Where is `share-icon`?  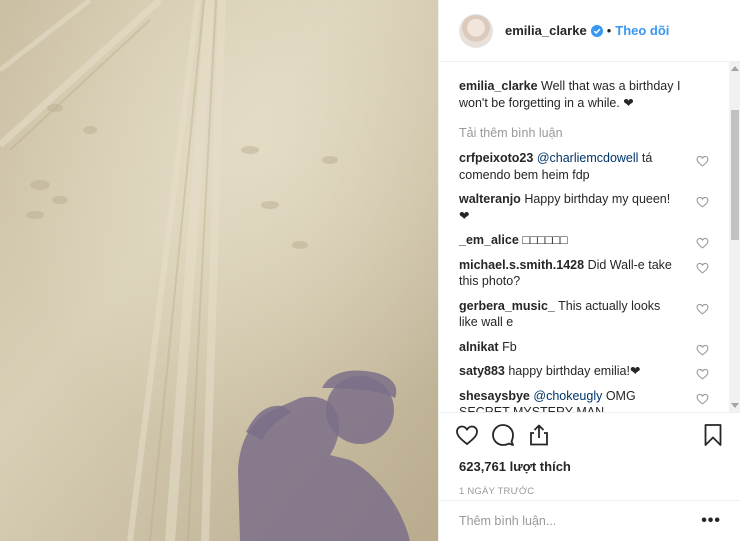 share-icon is located at coordinates (539, 435).